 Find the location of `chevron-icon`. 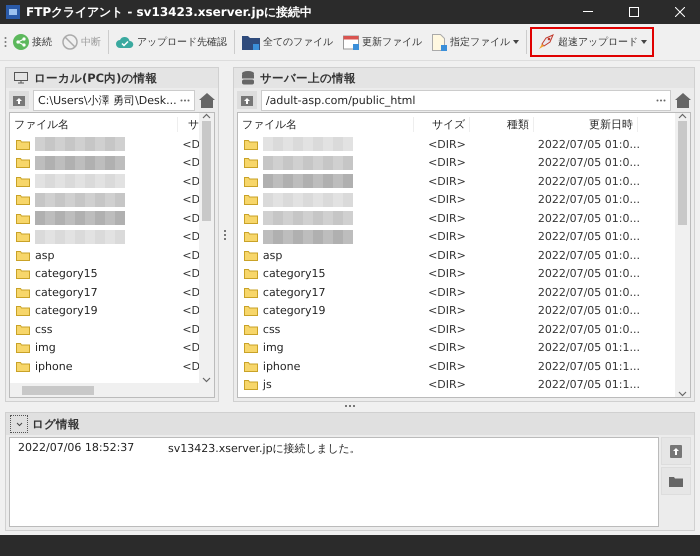

chevron-icon is located at coordinates (19, 424).